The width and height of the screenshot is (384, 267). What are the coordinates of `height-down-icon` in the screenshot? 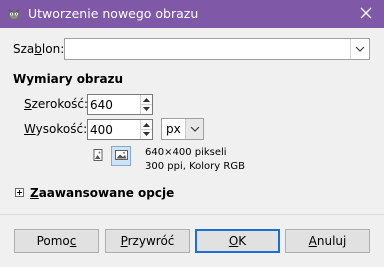 It's located at (146, 133).